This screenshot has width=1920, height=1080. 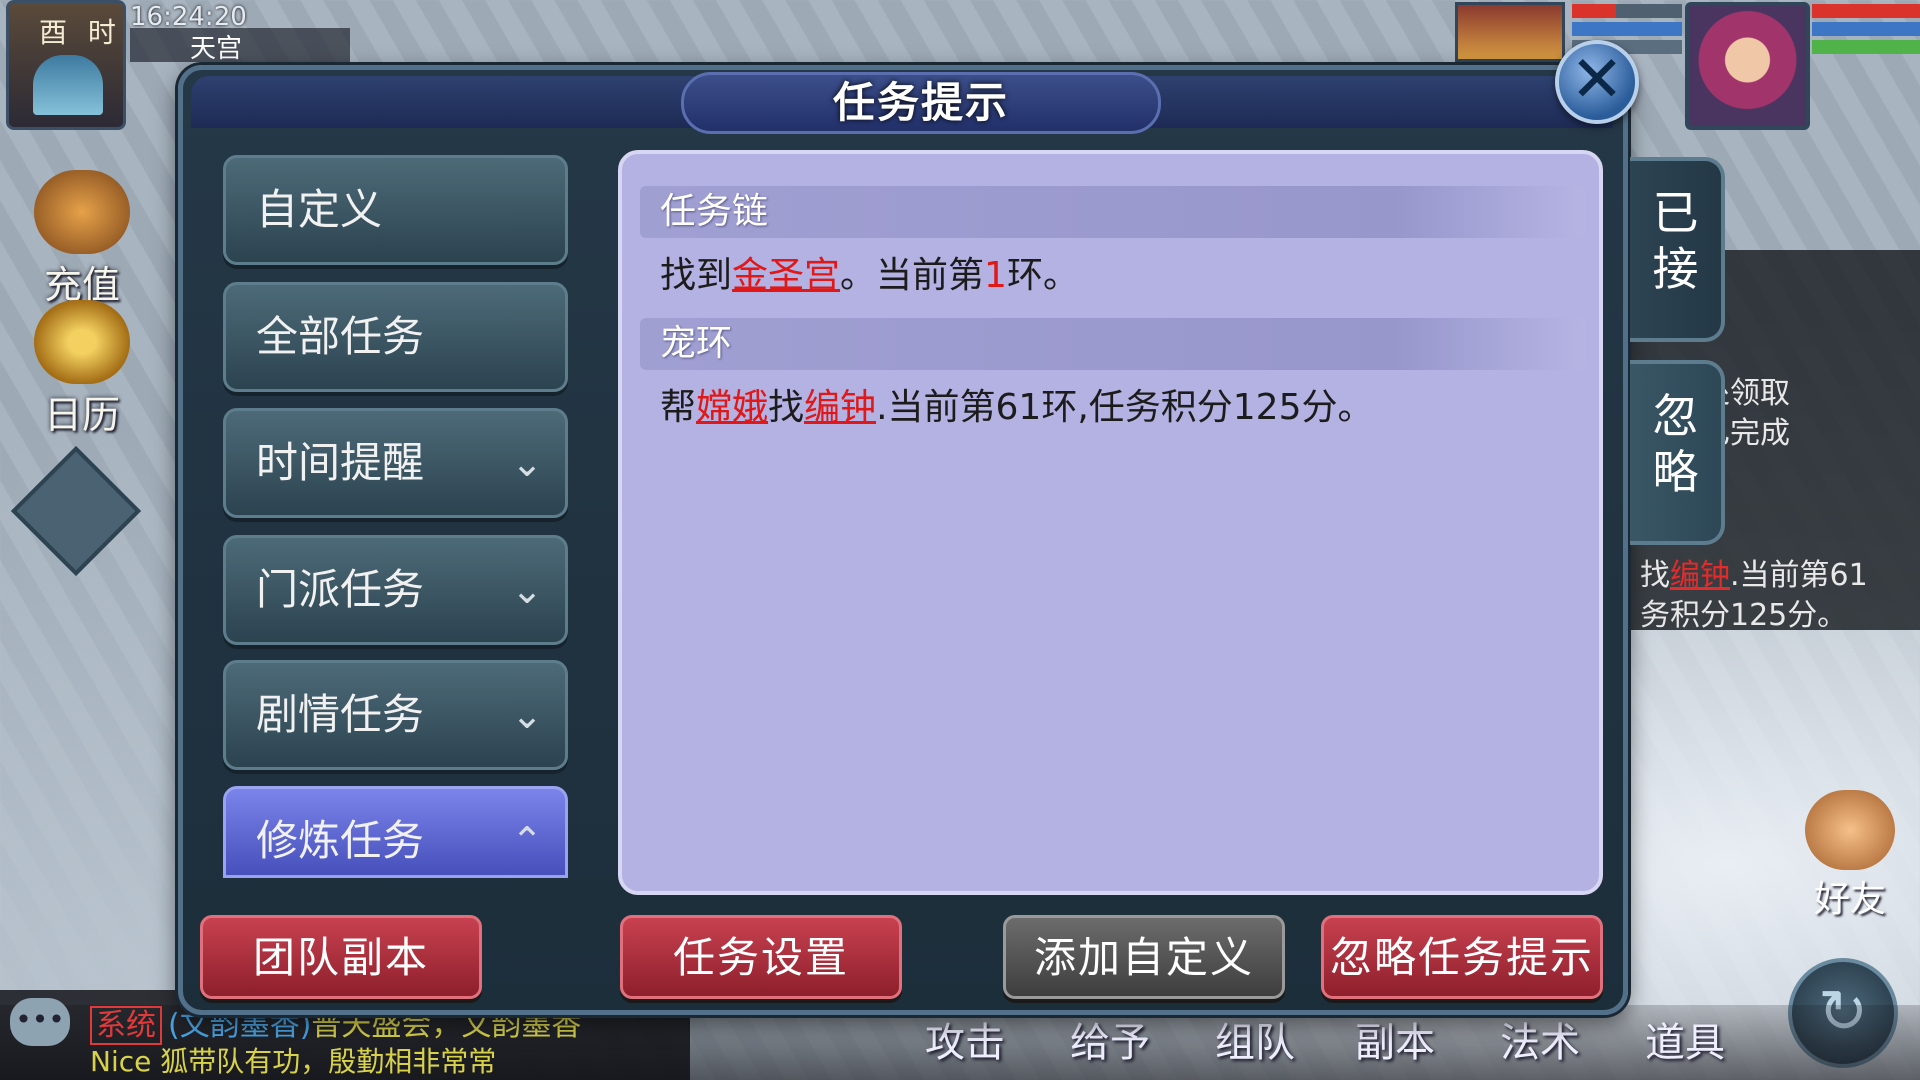 What do you see at coordinates (340, 589) in the screenshot?
I see `category-label: 门派任务` at bounding box center [340, 589].